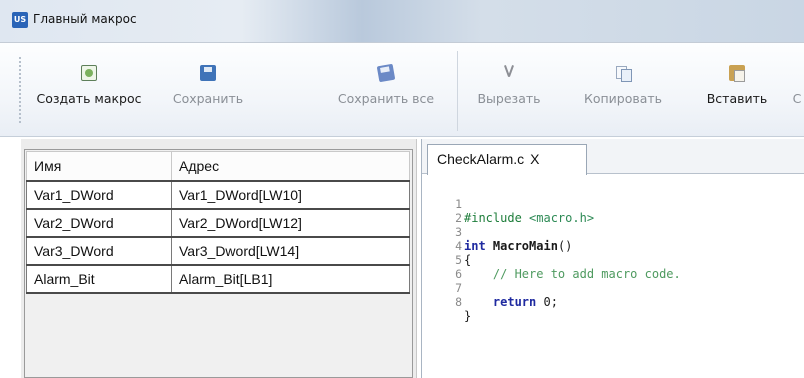 Image resolution: width=804 pixels, height=378 pixels. What do you see at coordinates (737, 98) in the screenshot?
I see `paste-label: Вставить` at bounding box center [737, 98].